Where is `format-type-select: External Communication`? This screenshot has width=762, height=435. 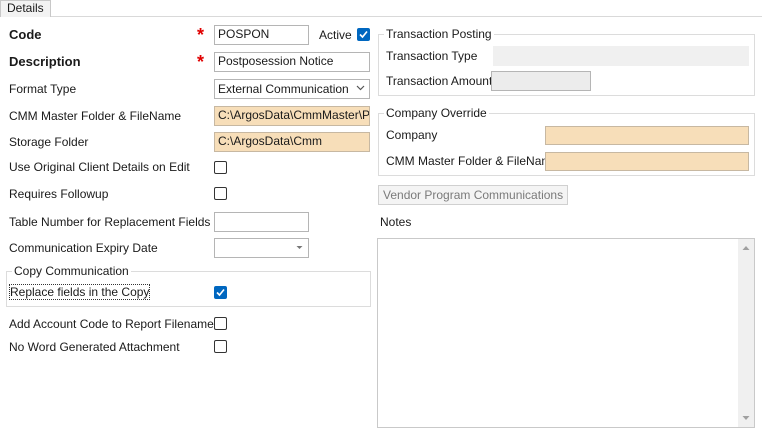
format-type-select: External Communication is located at coordinates (292, 89).